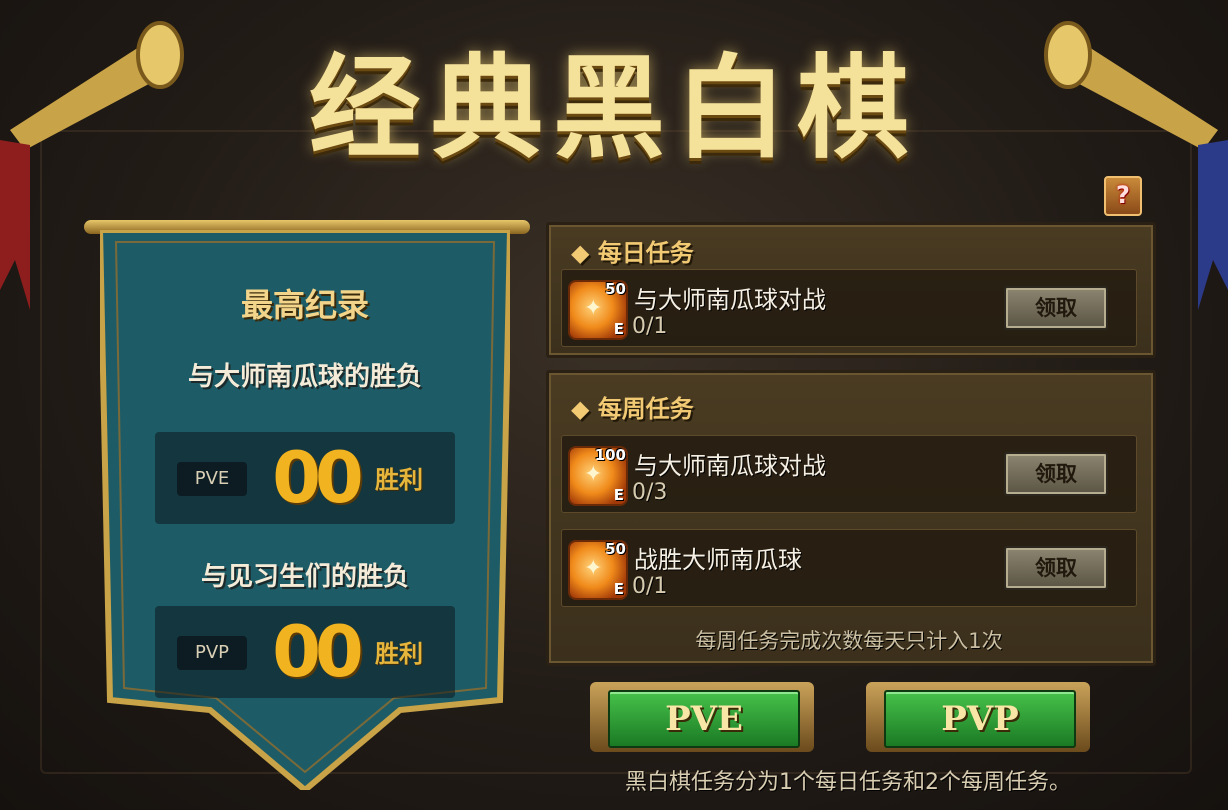  What do you see at coordinates (614, 108) in the screenshot?
I see `game-title: 经典黑白棋` at bounding box center [614, 108].